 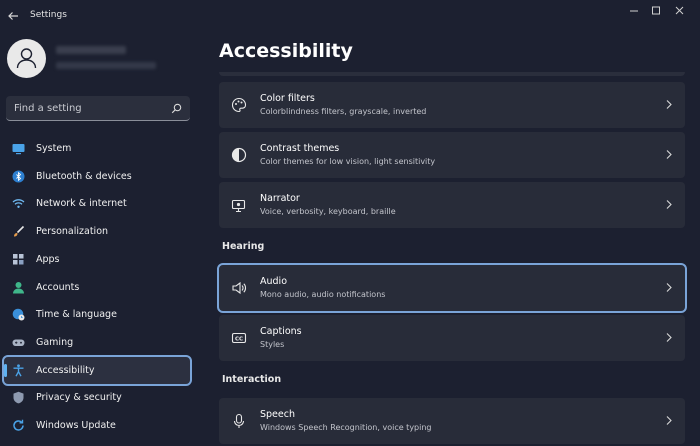 What do you see at coordinates (239, 288) in the screenshot?
I see `speaker-icon` at bounding box center [239, 288].